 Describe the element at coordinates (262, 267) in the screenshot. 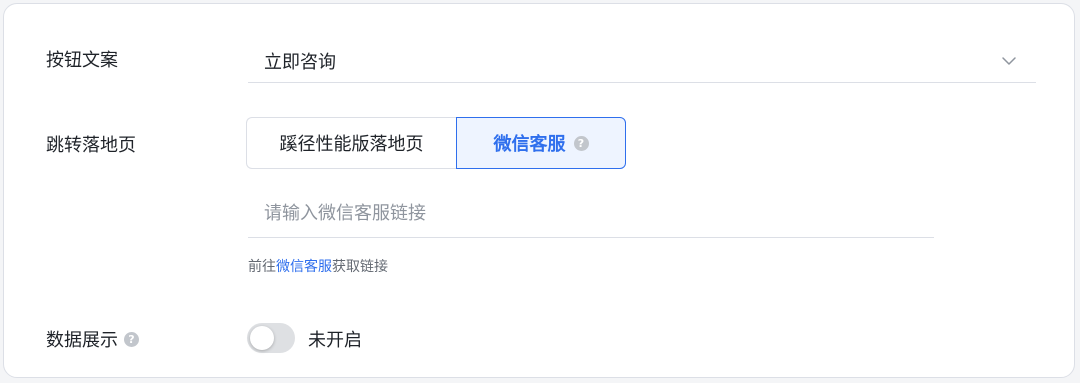

I see `hint-prefix: 前往` at that location.